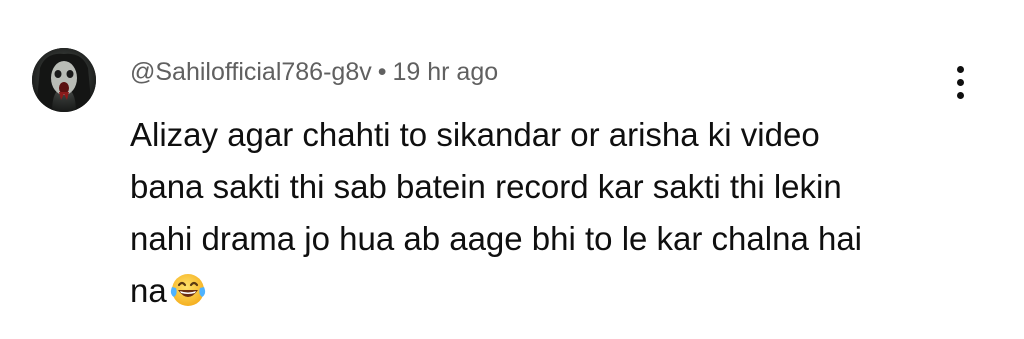  I want to click on comment-line-text: na, so click(148, 290).